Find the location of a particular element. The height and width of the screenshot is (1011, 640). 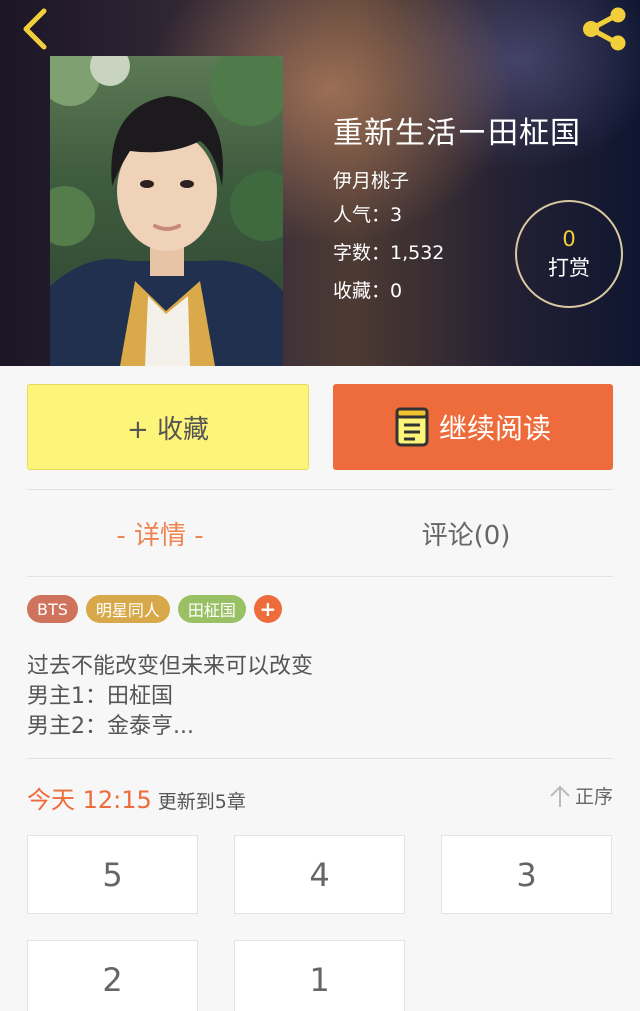

tag-celebrity-fanfic: 明星同人 is located at coordinates (127, 609).